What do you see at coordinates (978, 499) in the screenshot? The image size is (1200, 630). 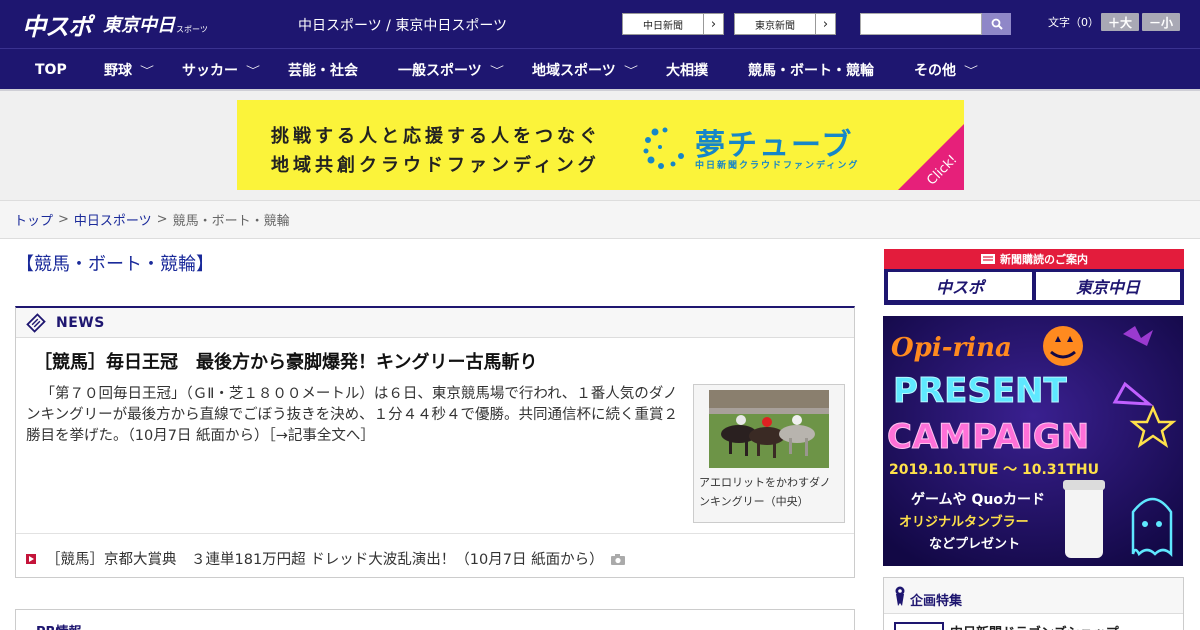 I see `campaign-prizes-1: ゲームや Quoカード` at bounding box center [978, 499].